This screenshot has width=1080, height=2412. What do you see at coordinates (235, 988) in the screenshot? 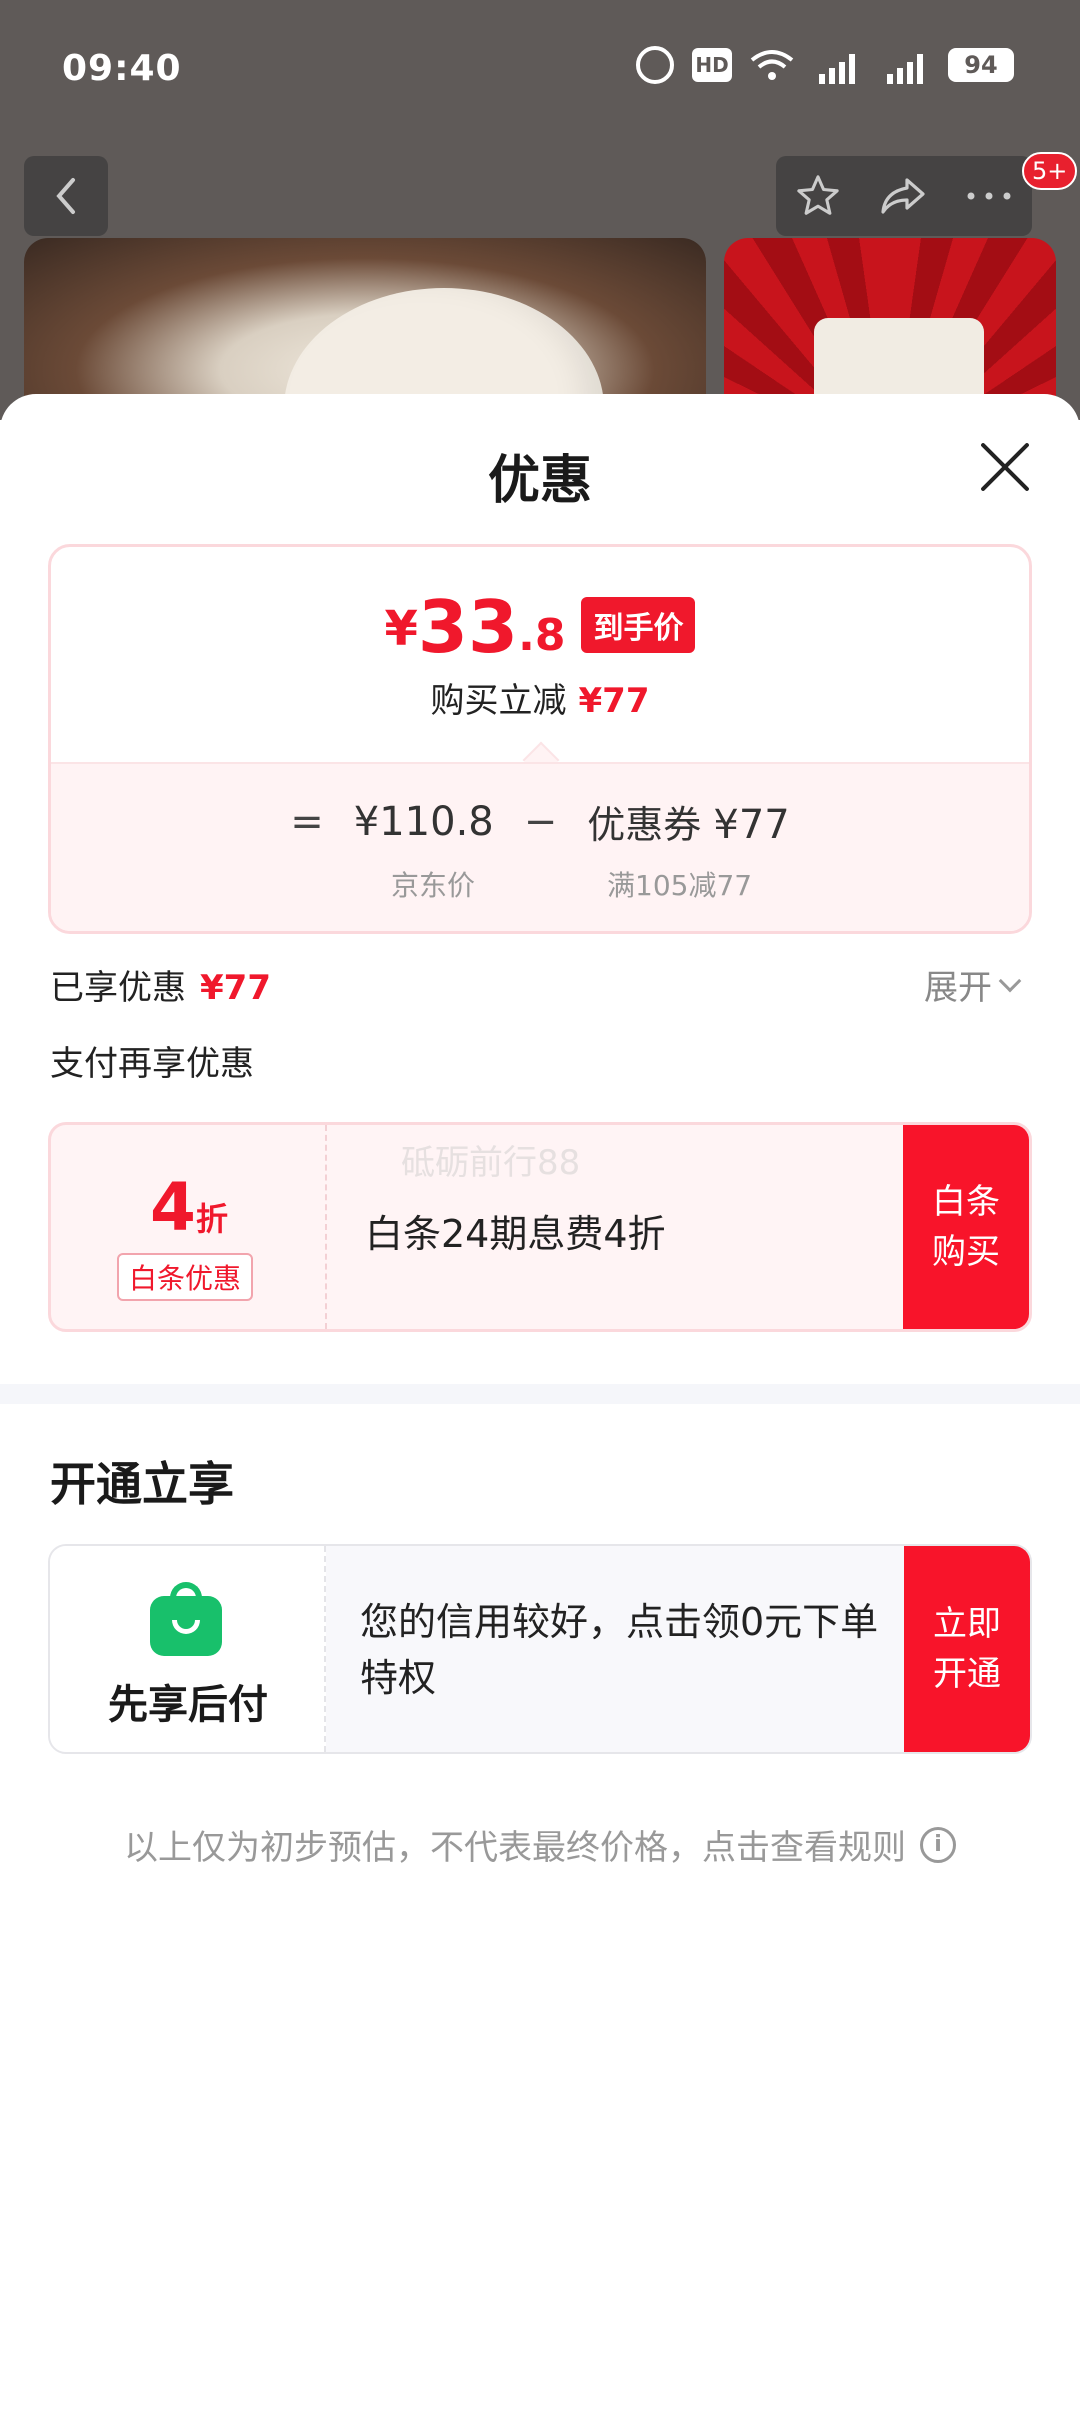
I see `enjoyed-amount: ¥77` at bounding box center [235, 988].